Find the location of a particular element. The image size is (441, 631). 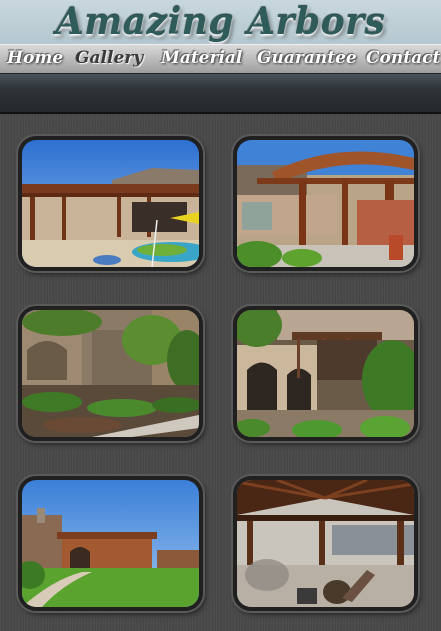

gallery-photo-curved-arbor is located at coordinates (325, 203).